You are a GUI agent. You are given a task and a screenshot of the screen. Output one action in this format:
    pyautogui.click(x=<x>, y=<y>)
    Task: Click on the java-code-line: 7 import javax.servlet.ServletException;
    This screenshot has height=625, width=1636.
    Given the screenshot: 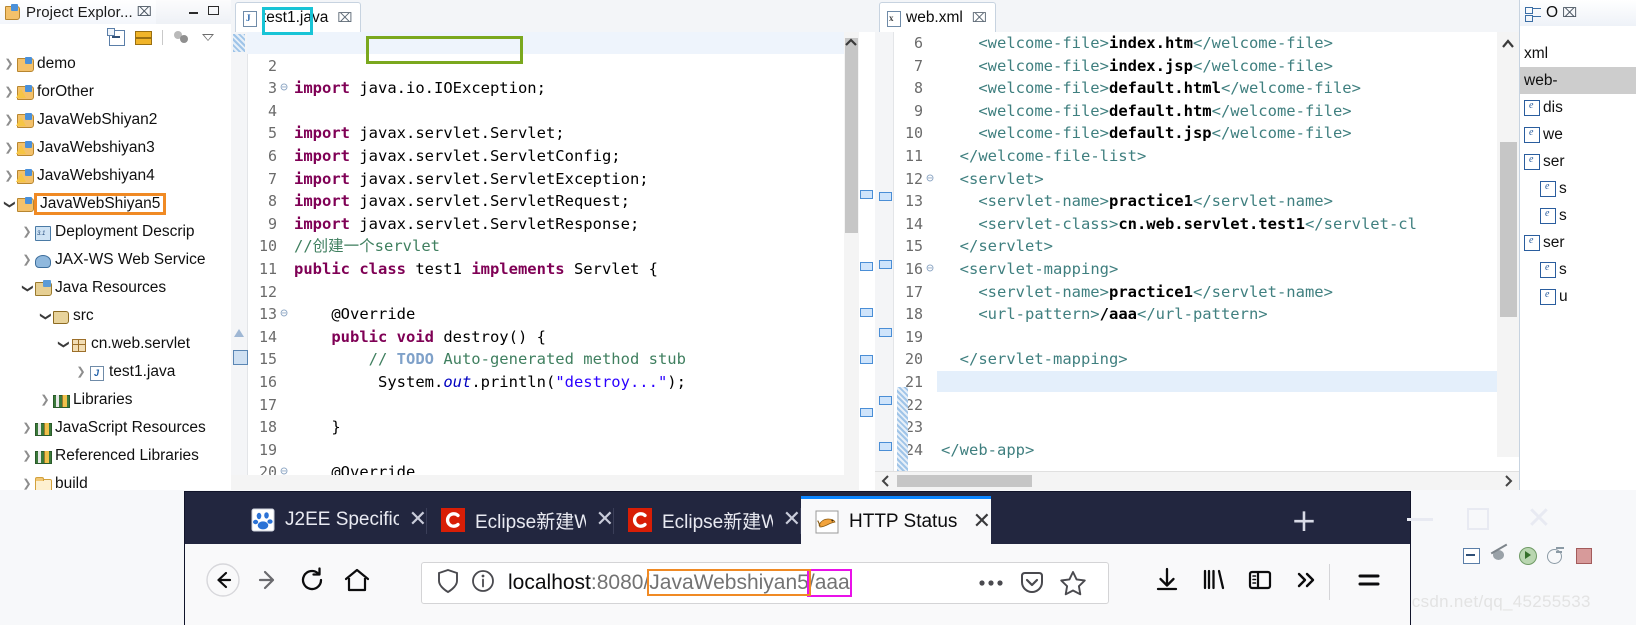 What is the action you would take?
    pyautogui.click(x=553, y=179)
    